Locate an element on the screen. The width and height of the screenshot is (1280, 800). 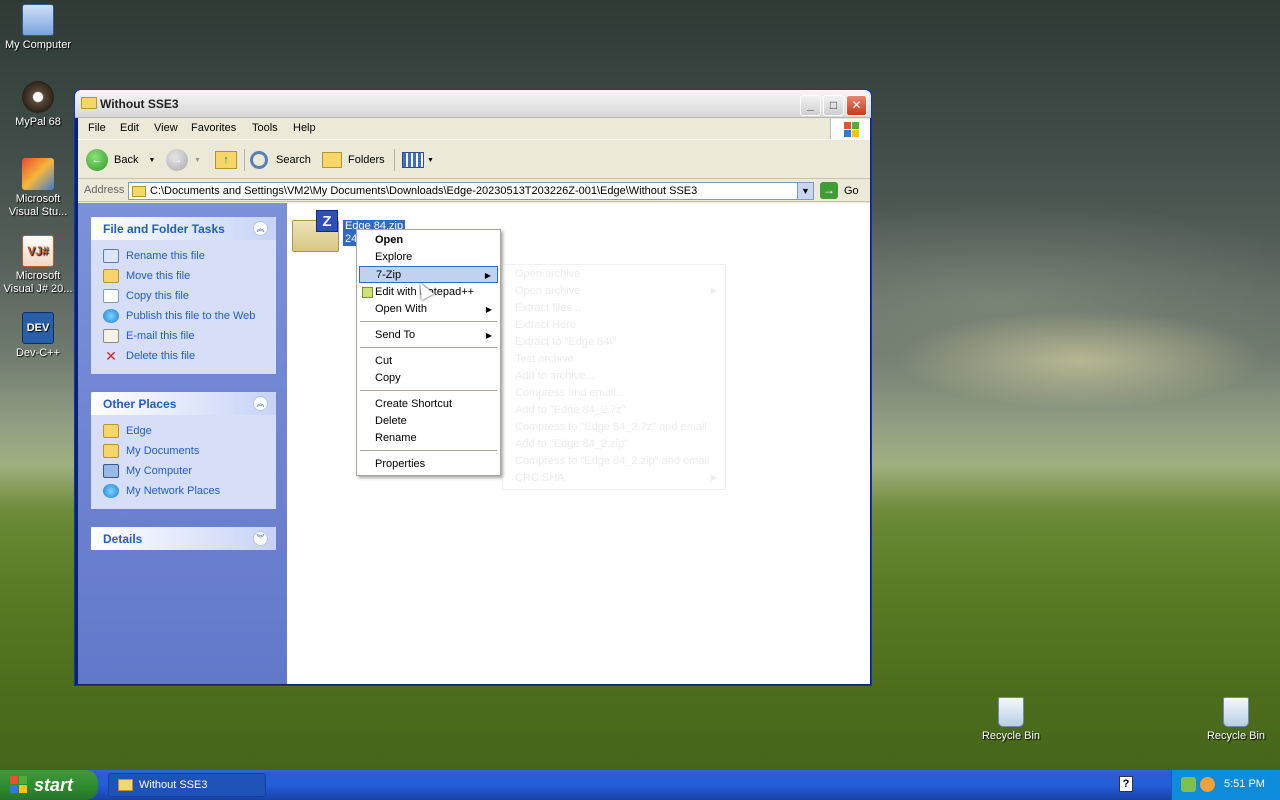
desktop-icon-recycle-bin: Recycle Bin is located at coordinates (1011, 720).